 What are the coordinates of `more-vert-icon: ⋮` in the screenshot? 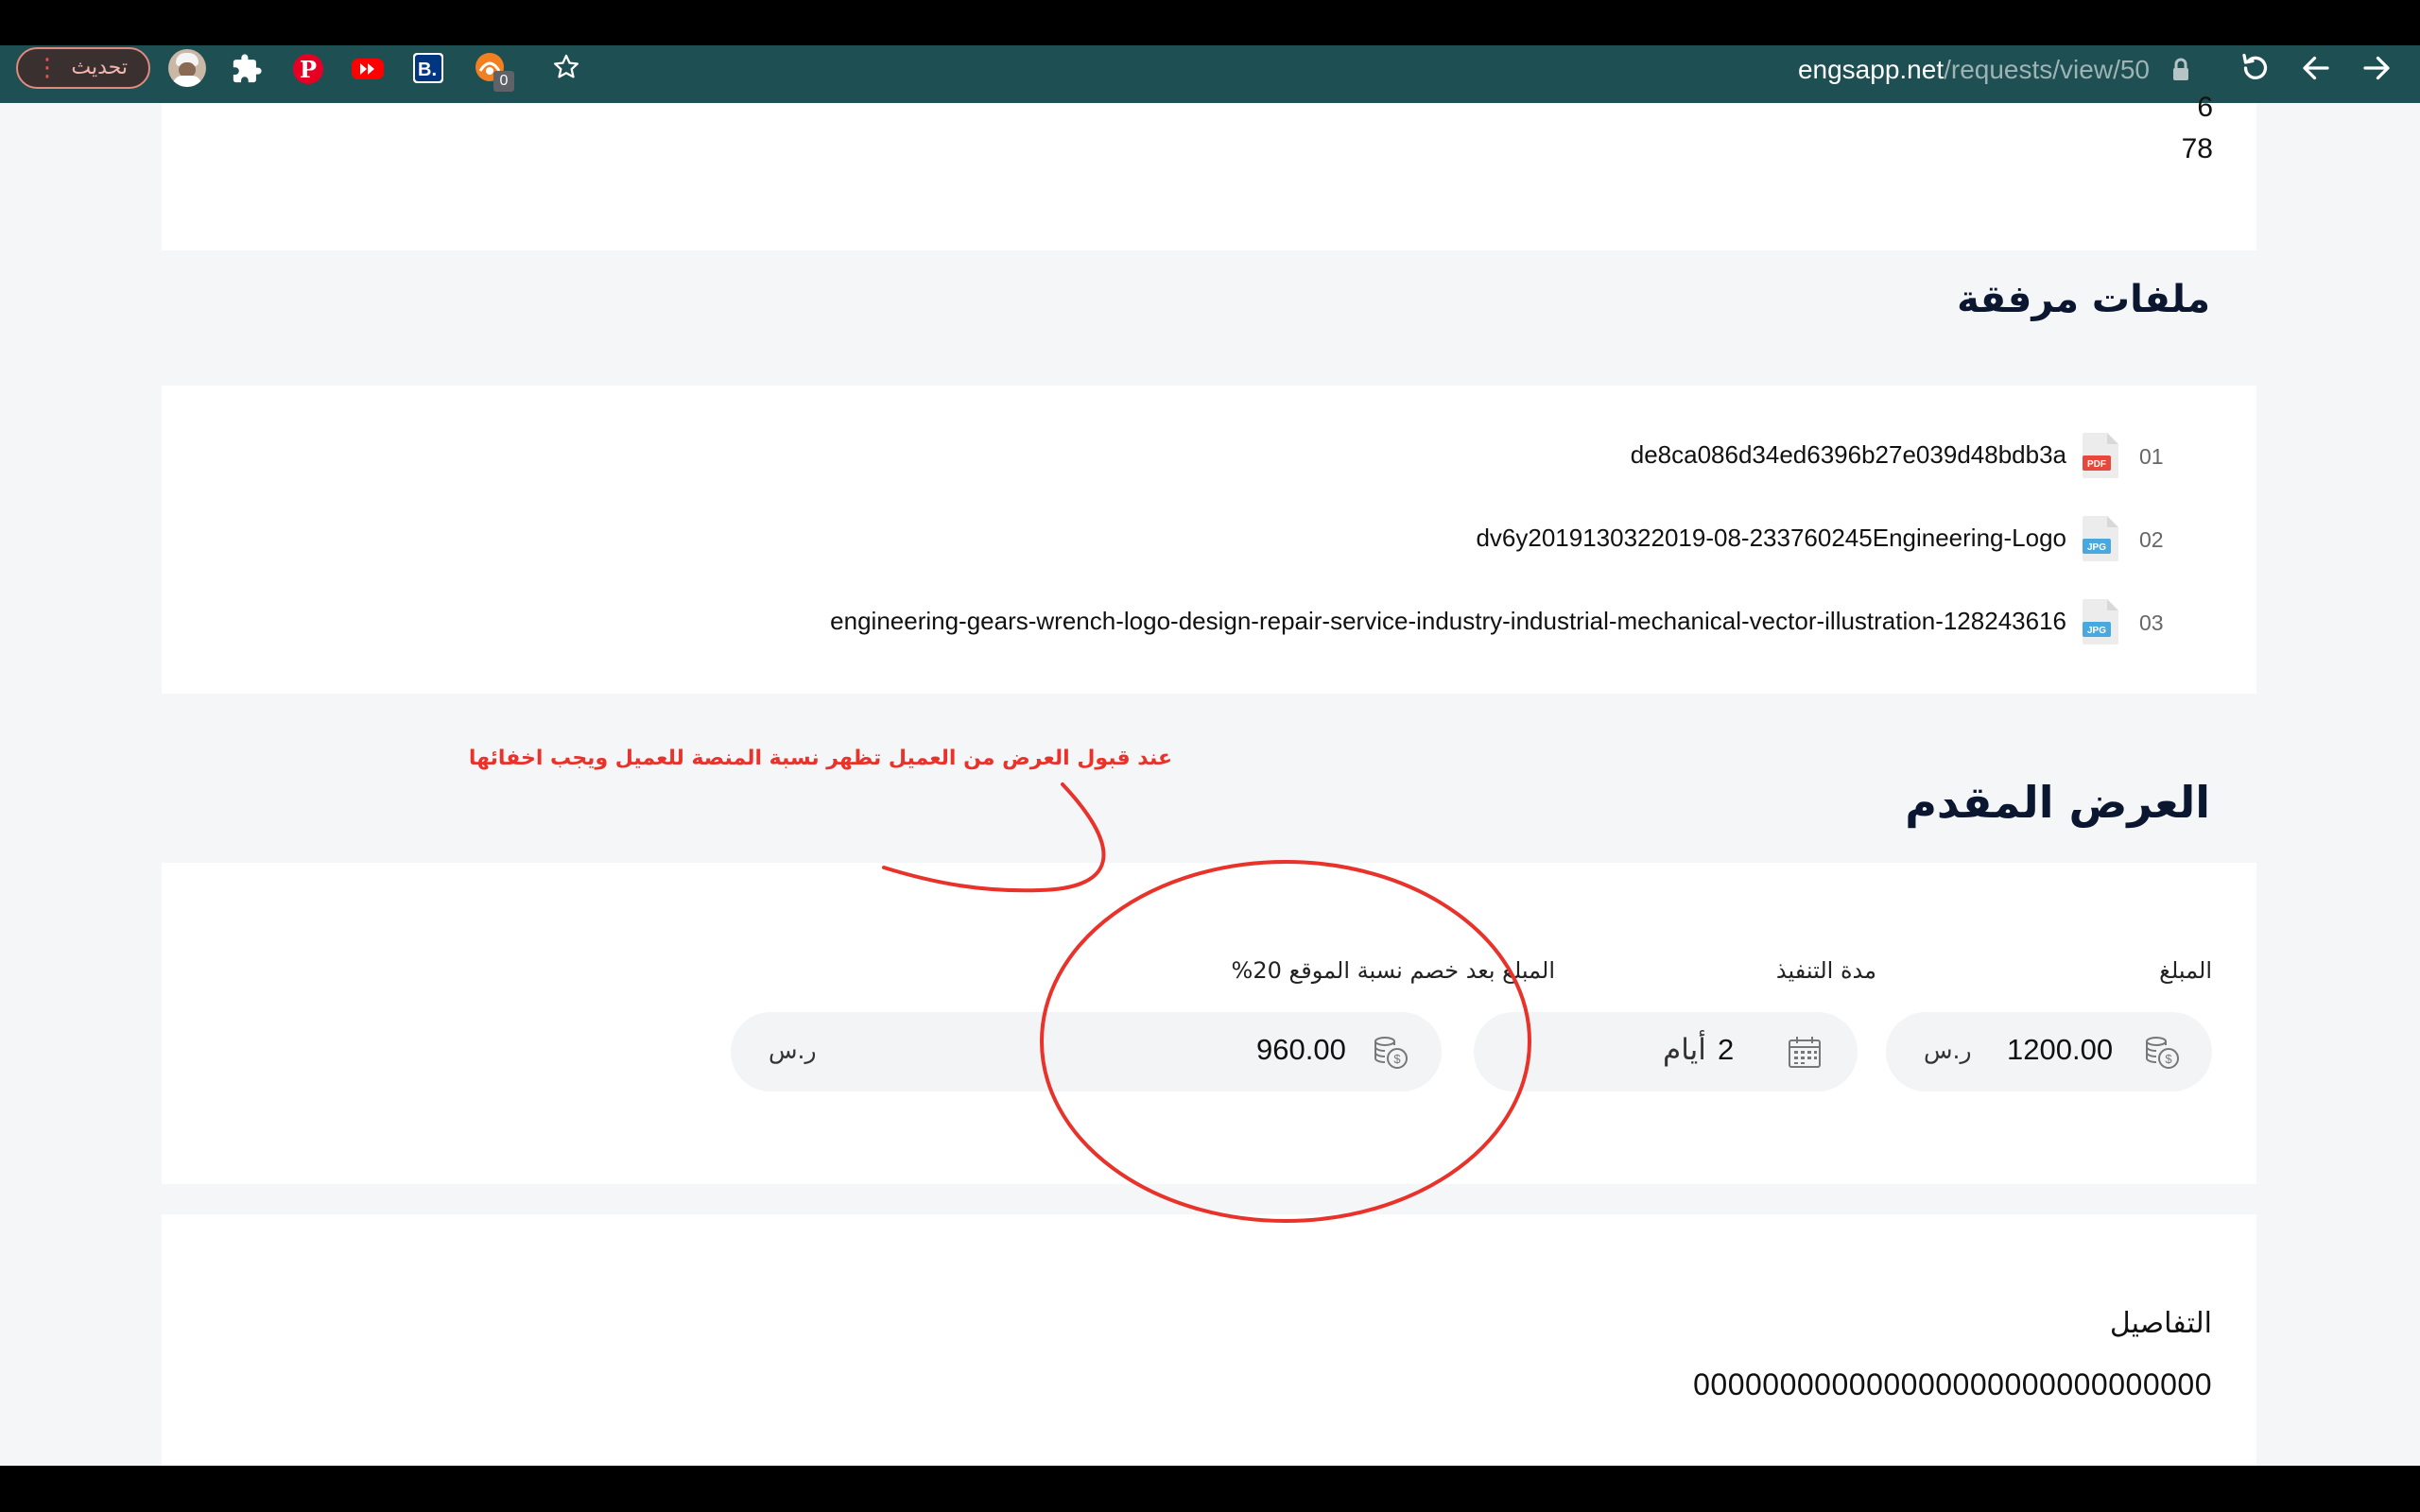 It's located at (47, 68).